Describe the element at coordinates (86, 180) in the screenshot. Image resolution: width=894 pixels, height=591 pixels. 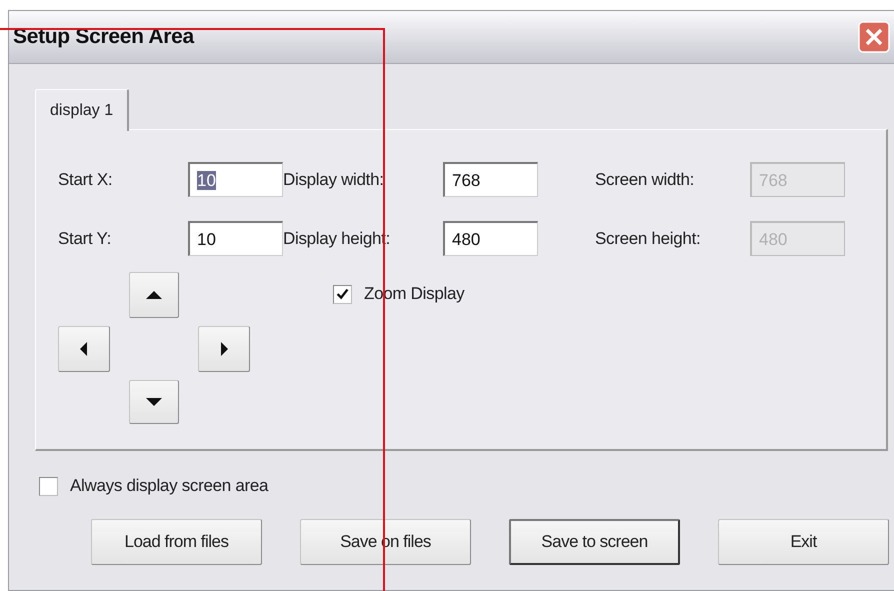
I see `field-label: Start X:` at that location.